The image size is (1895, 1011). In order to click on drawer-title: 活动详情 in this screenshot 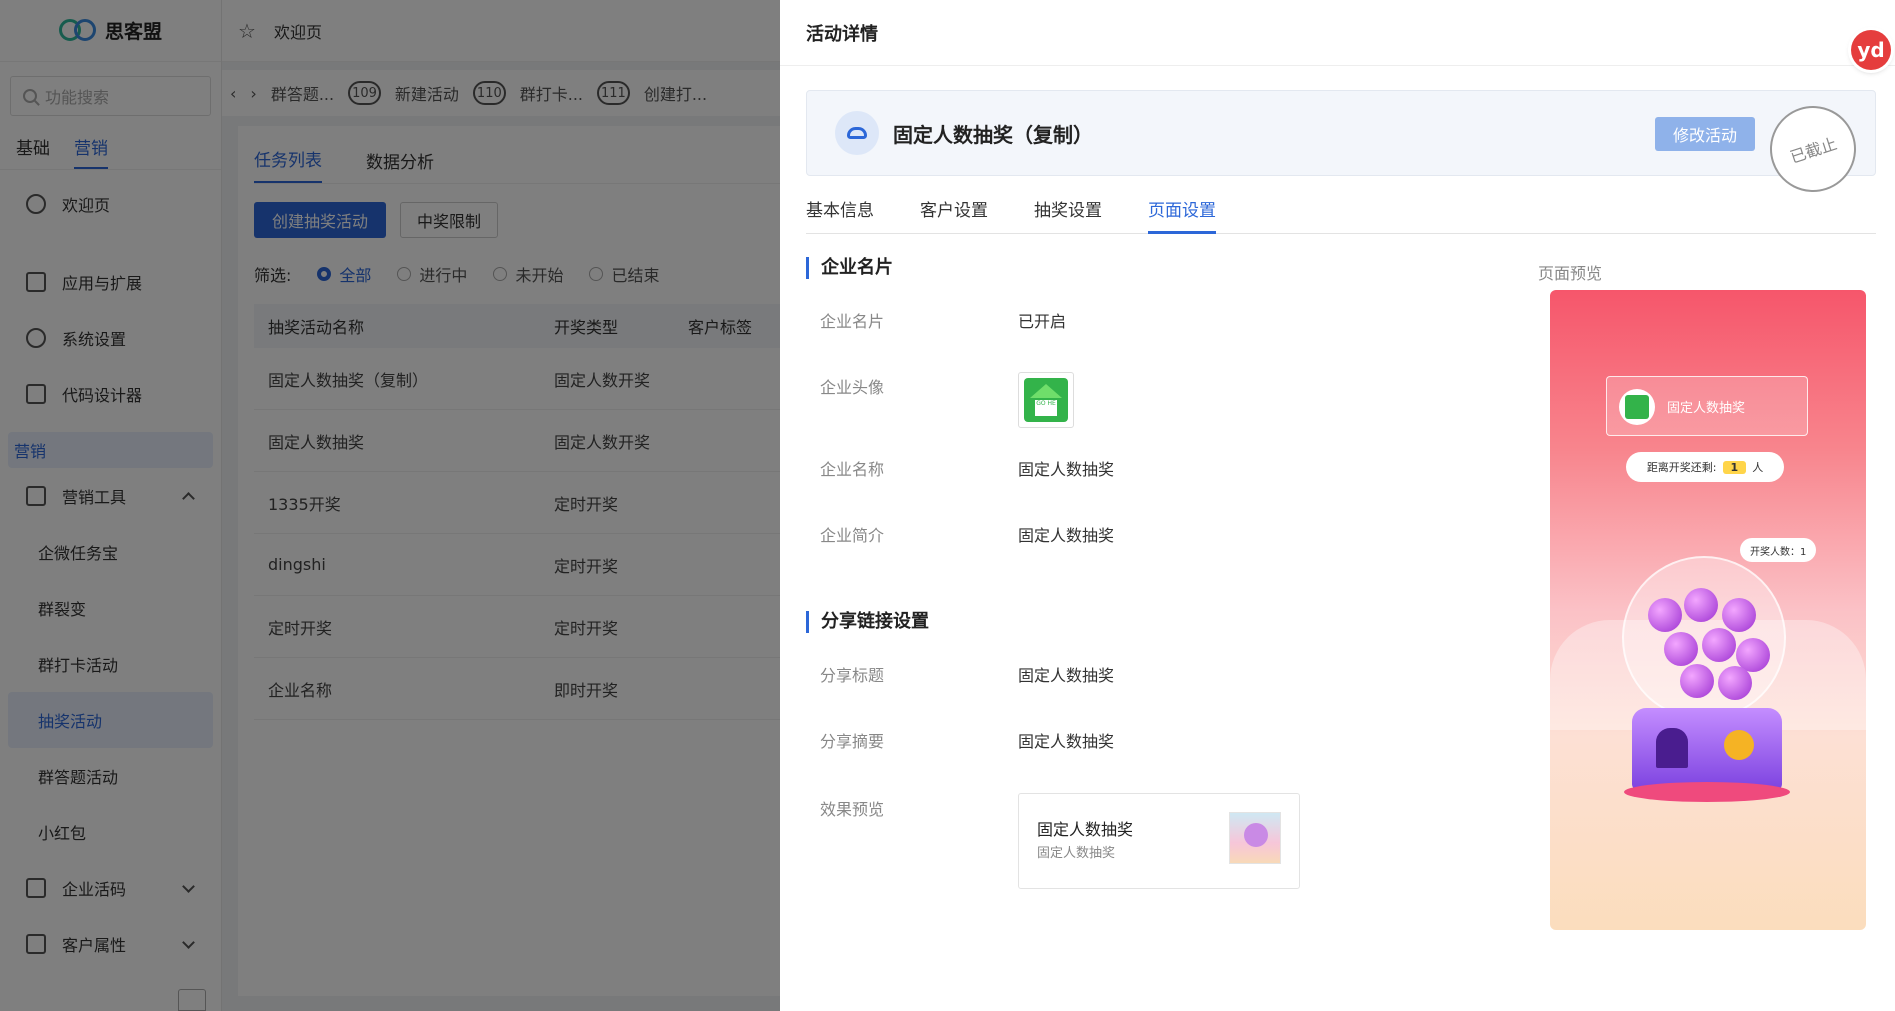, I will do `click(1337, 33)`.